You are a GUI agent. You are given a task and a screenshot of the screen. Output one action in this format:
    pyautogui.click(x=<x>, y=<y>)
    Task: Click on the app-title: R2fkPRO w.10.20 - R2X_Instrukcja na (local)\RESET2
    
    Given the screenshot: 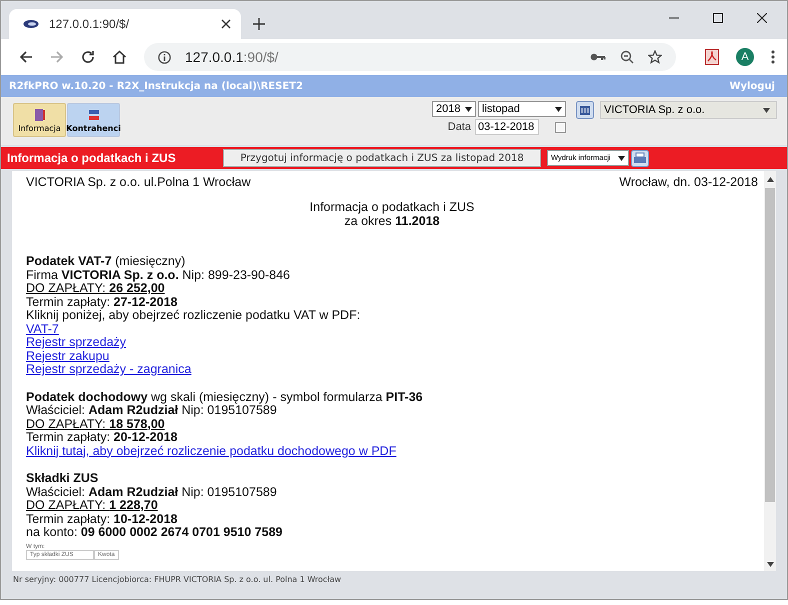 What is the action you would take?
    pyautogui.click(x=156, y=86)
    